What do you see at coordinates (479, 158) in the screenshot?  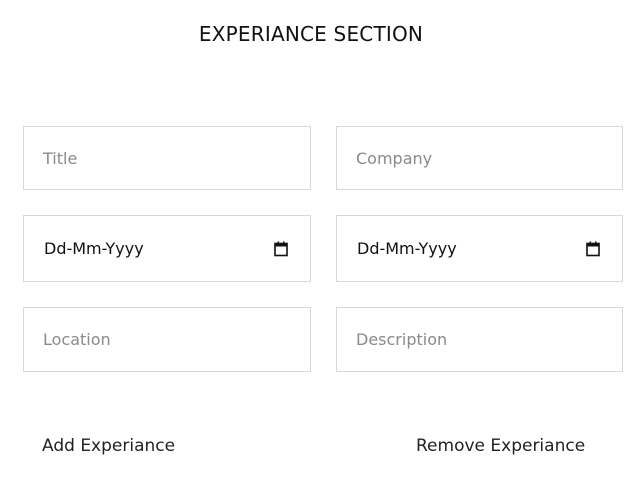 I see `company-input: Company` at bounding box center [479, 158].